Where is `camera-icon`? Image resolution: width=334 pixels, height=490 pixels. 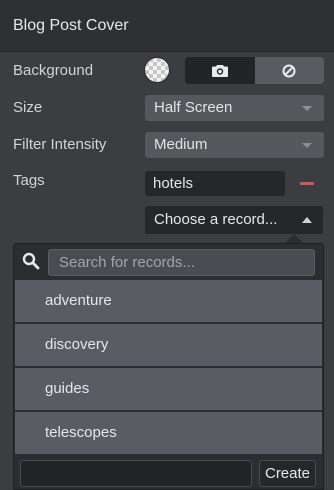
camera-icon is located at coordinates (219, 71).